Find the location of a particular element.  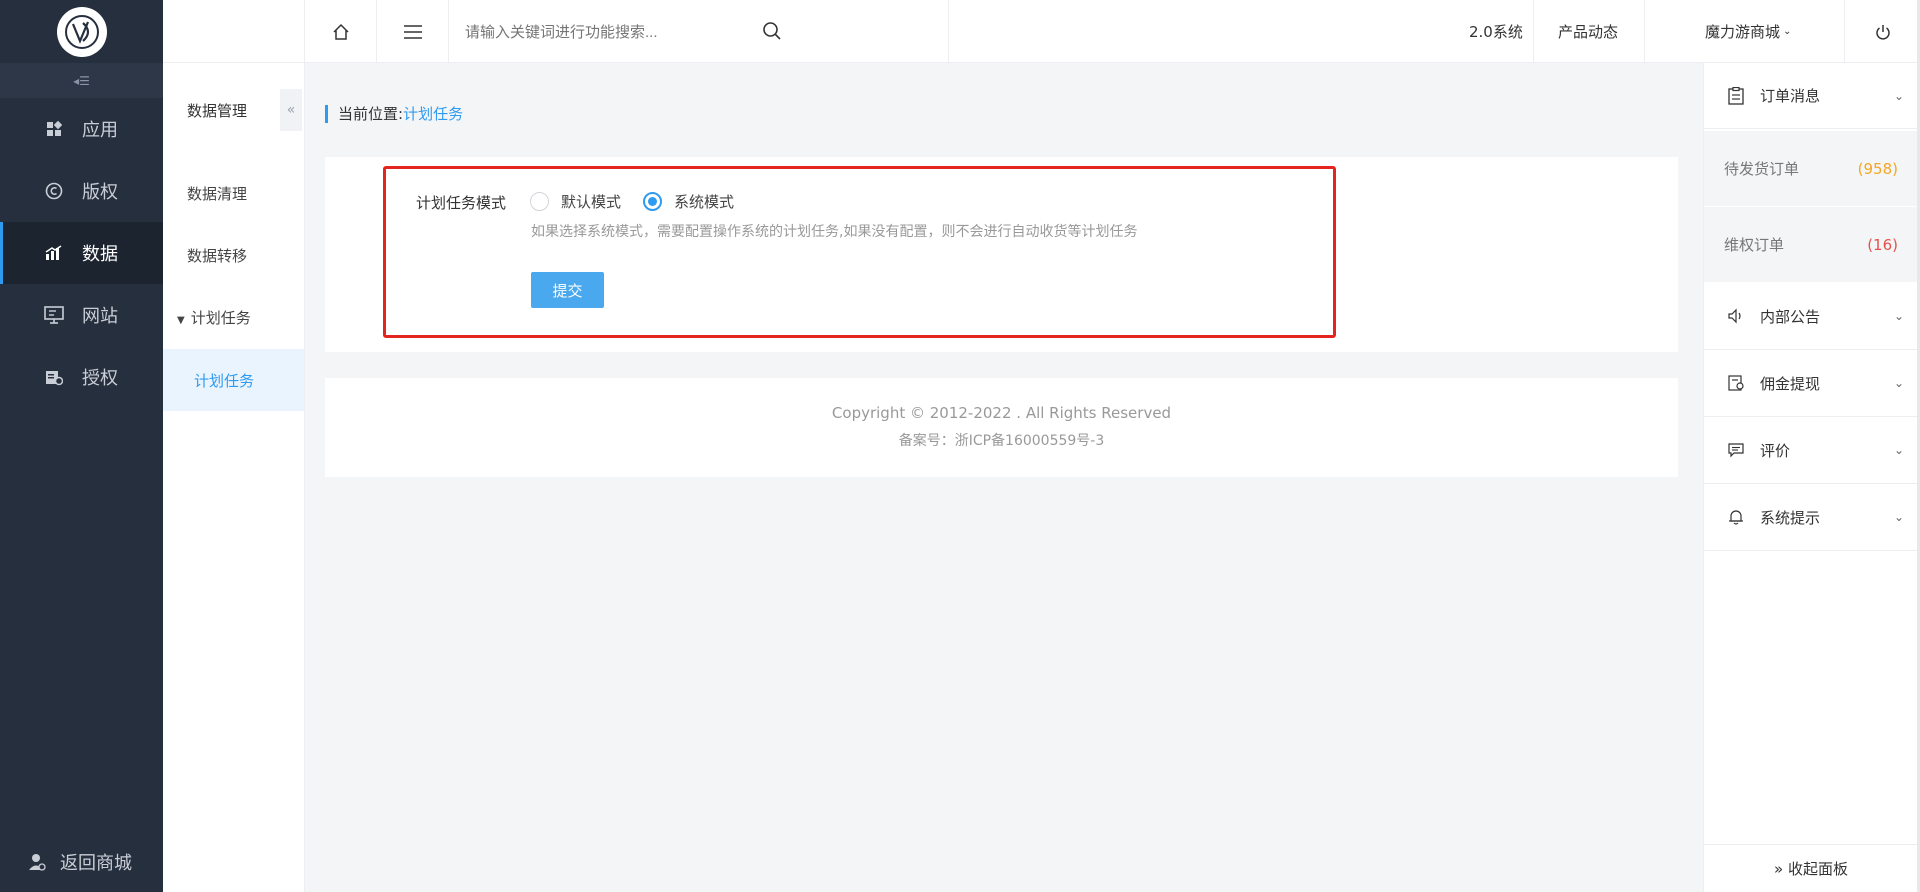

order-item-count: (958) is located at coordinates (1877, 168).